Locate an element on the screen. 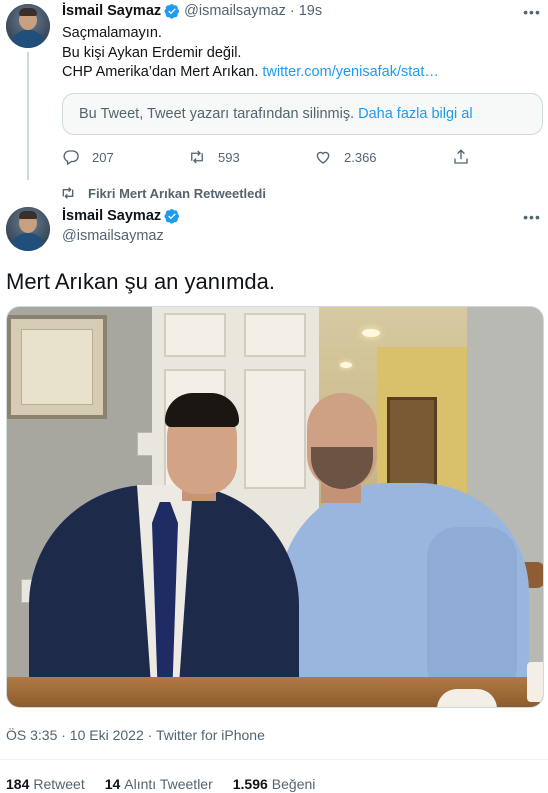 This screenshot has height=793, width=548. tweet-line: Bu kişi Aykan Erdemir değil. is located at coordinates (152, 52).